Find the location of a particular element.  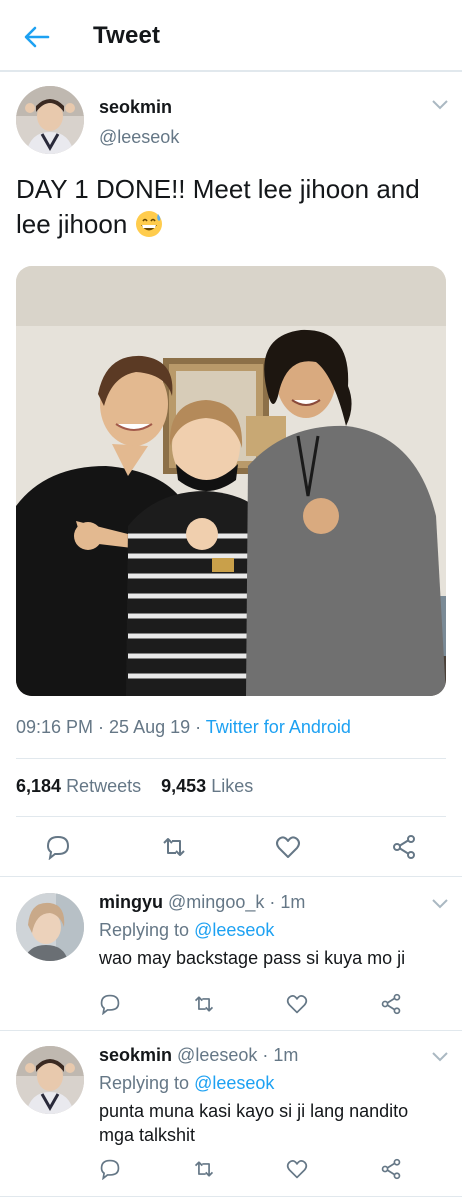

reply-author-name: seokmin is located at coordinates (135, 1055).